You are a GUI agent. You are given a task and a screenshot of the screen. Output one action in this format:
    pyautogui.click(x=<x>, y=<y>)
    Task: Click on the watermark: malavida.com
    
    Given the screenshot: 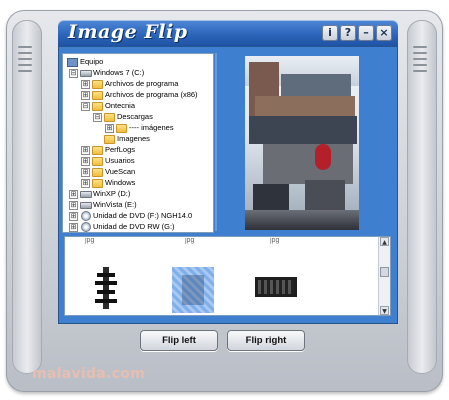 What is the action you would take?
    pyautogui.click(x=89, y=374)
    